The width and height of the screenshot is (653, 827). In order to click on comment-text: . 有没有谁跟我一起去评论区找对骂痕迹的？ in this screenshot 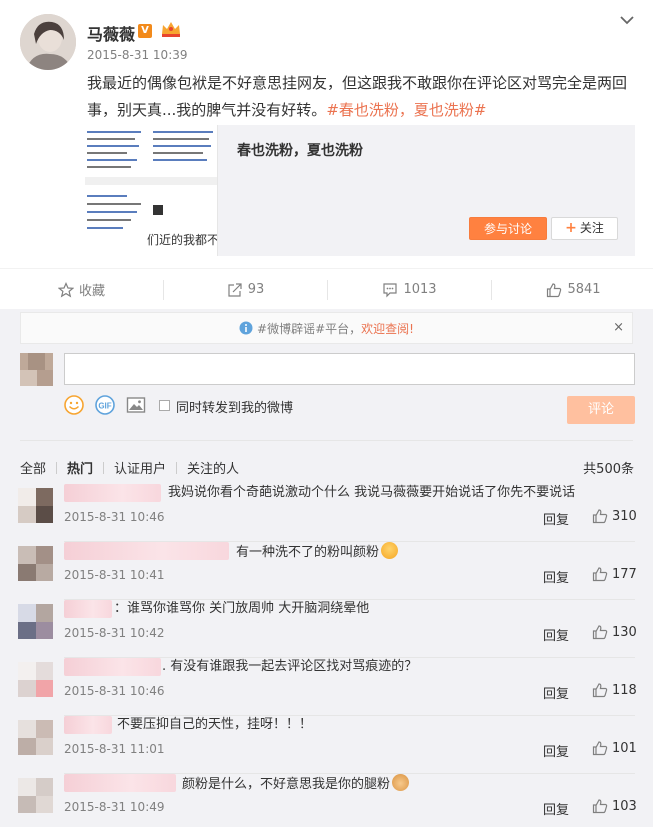, I will do `click(290, 666)`.